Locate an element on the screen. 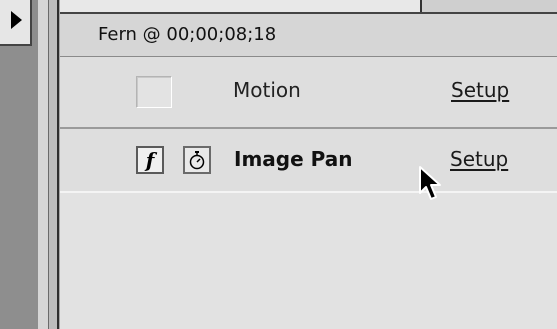  keyframe-toggle-button is located at coordinates (197, 160).